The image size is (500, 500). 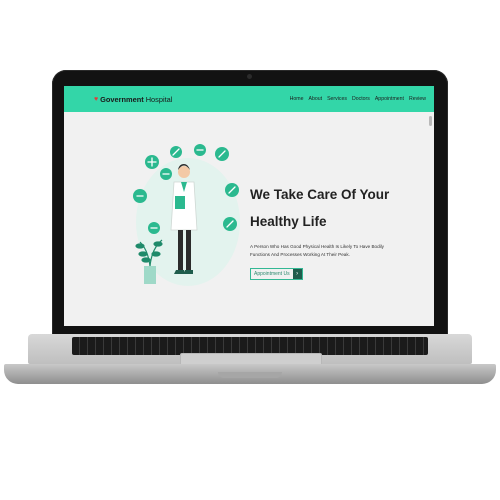 I want to click on doctor-illustration, so click(x=186, y=215).